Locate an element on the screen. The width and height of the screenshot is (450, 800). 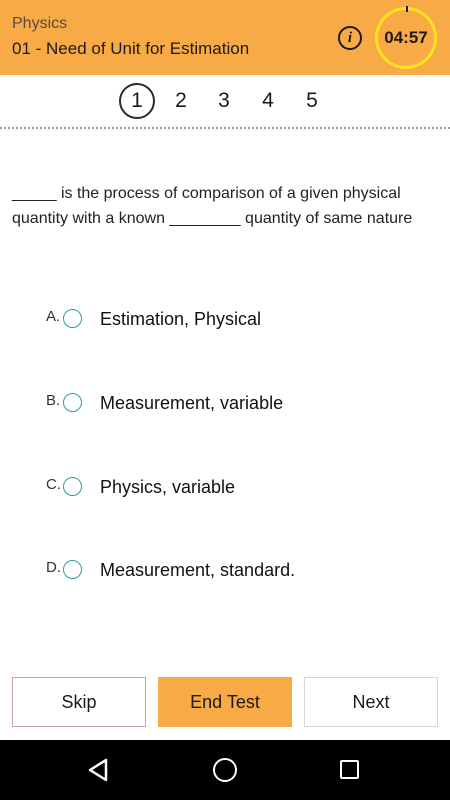
recents-square-icon is located at coordinates (349, 769).